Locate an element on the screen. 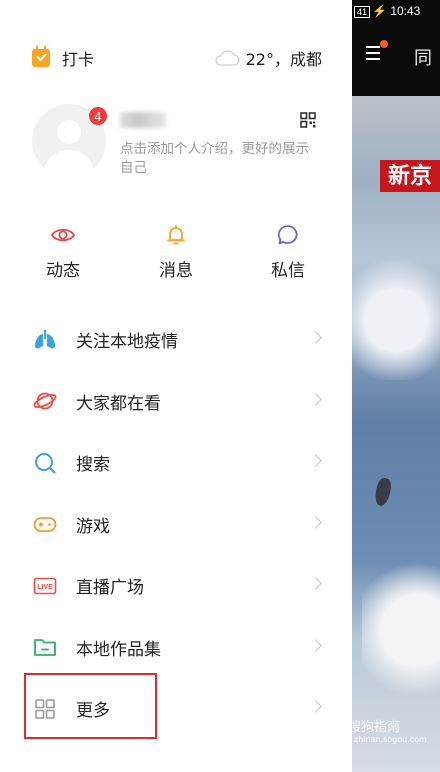 The height and width of the screenshot is (772, 440). profile-card: 4 点击添加个人介绍，更好的展示自己 is located at coordinates (177, 144).